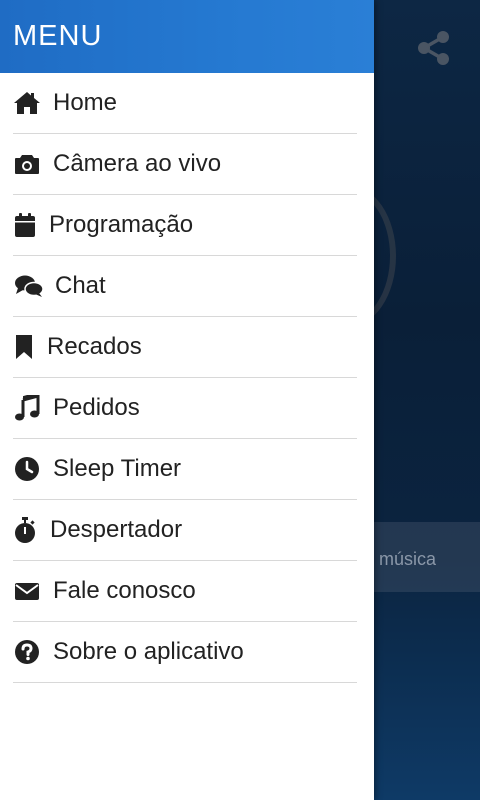  Describe the element at coordinates (24, 347) in the screenshot. I see `bookmark-icon` at that location.